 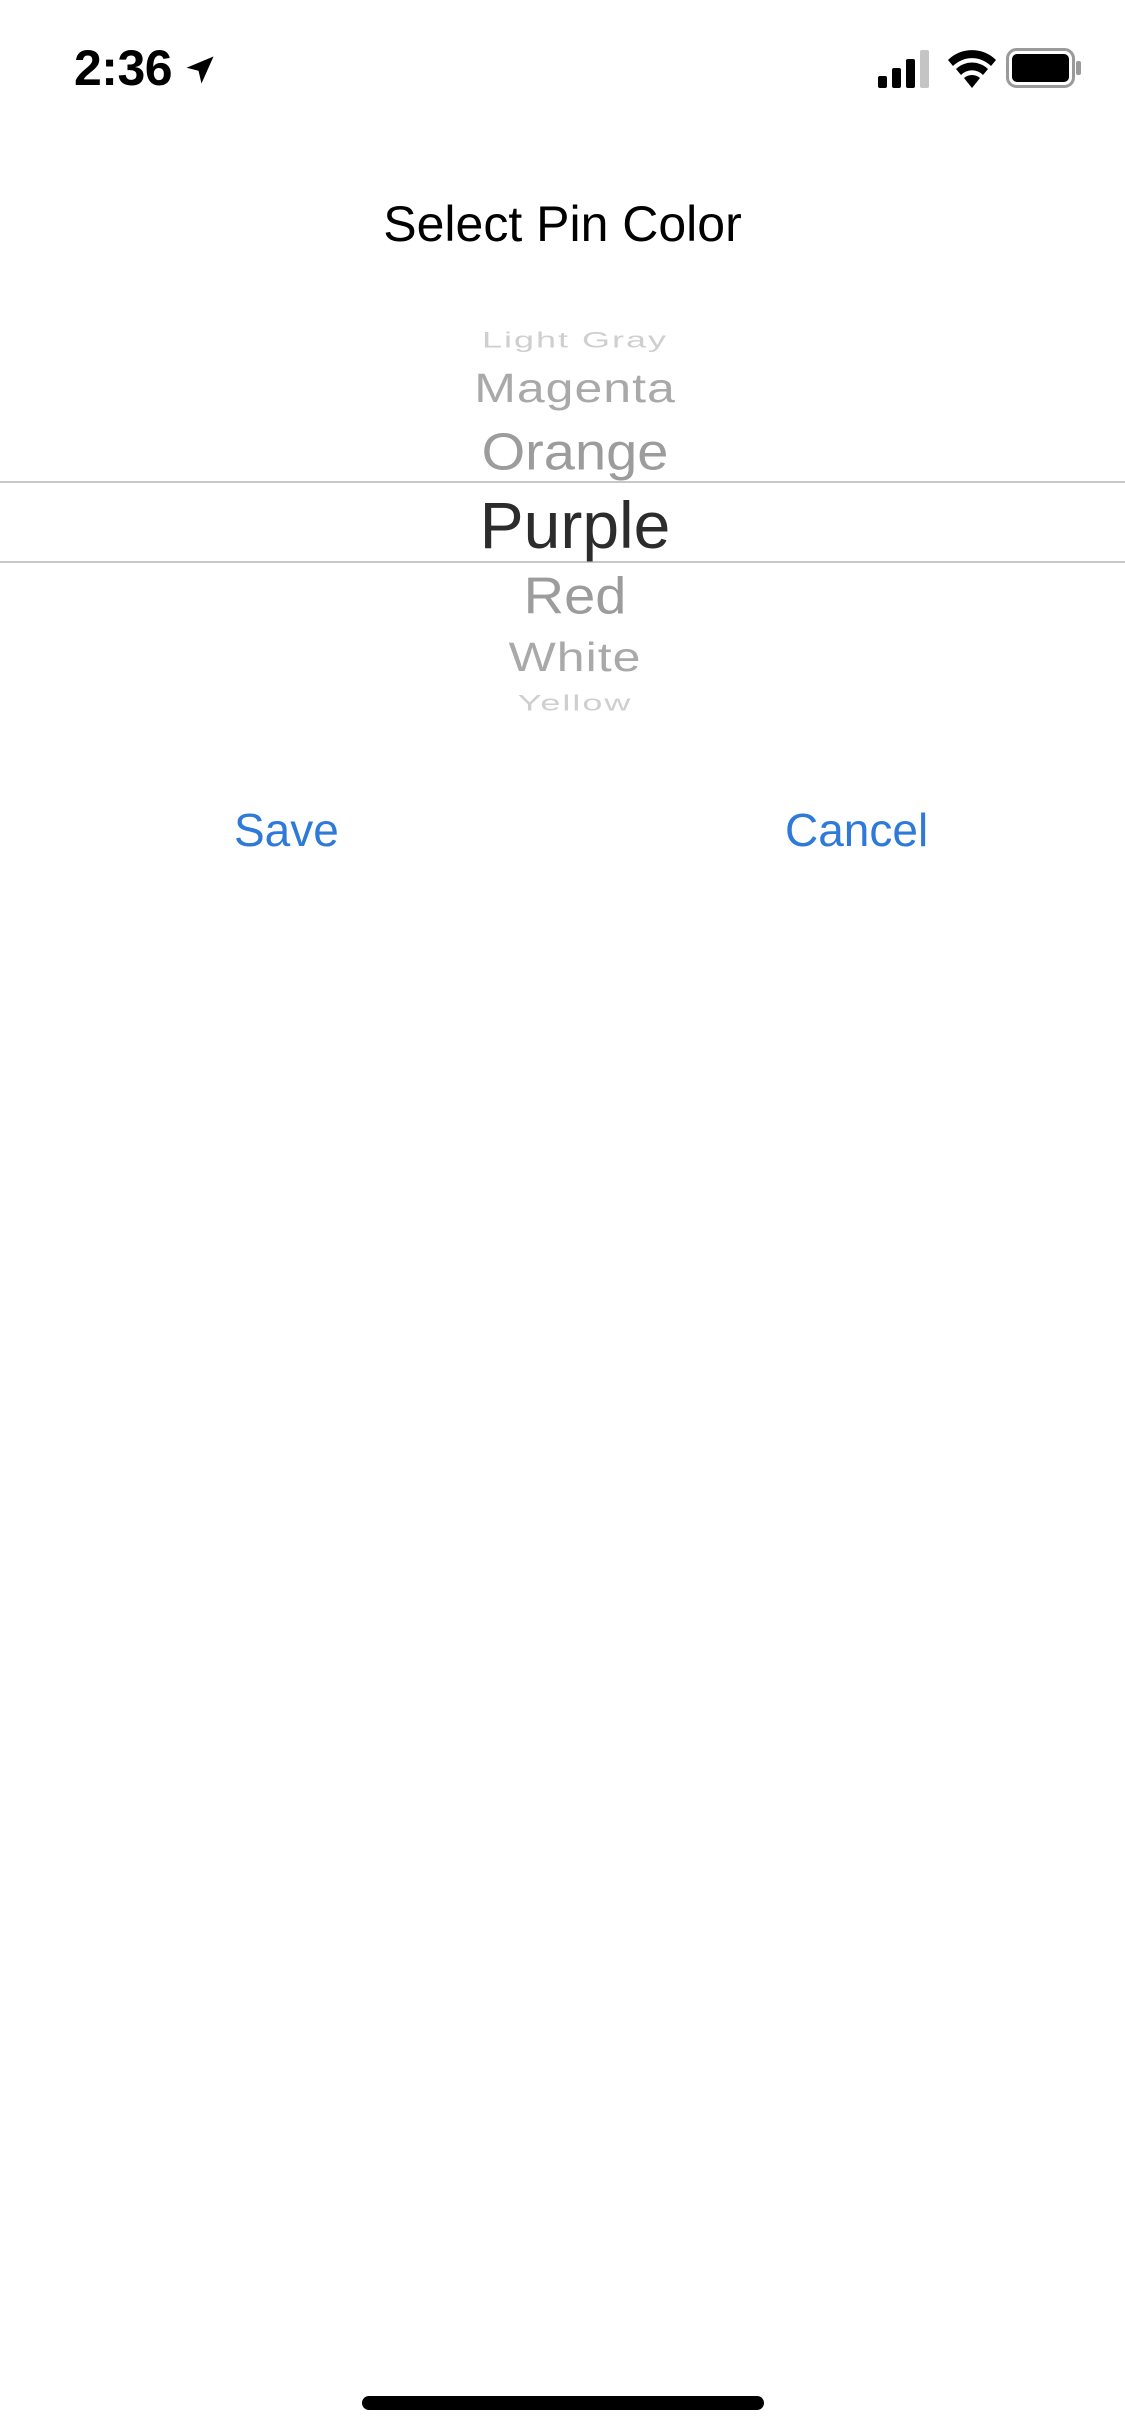 What do you see at coordinates (562, 703) in the screenshot?
I see `picker-option: Yellow` at bounding box center [562, 703].